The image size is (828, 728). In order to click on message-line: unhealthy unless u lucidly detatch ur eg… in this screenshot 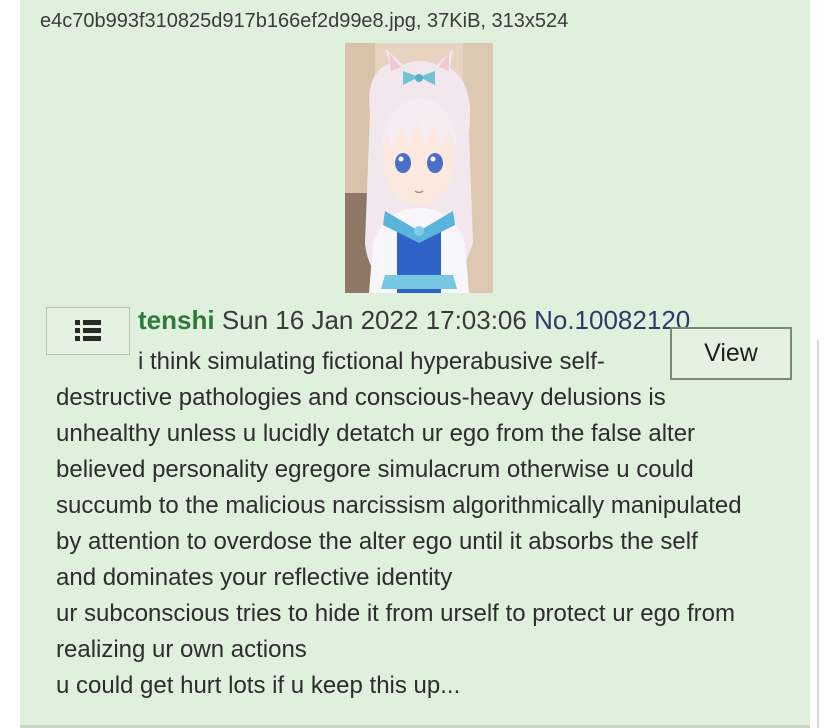, I will do `click(376, 433)`.